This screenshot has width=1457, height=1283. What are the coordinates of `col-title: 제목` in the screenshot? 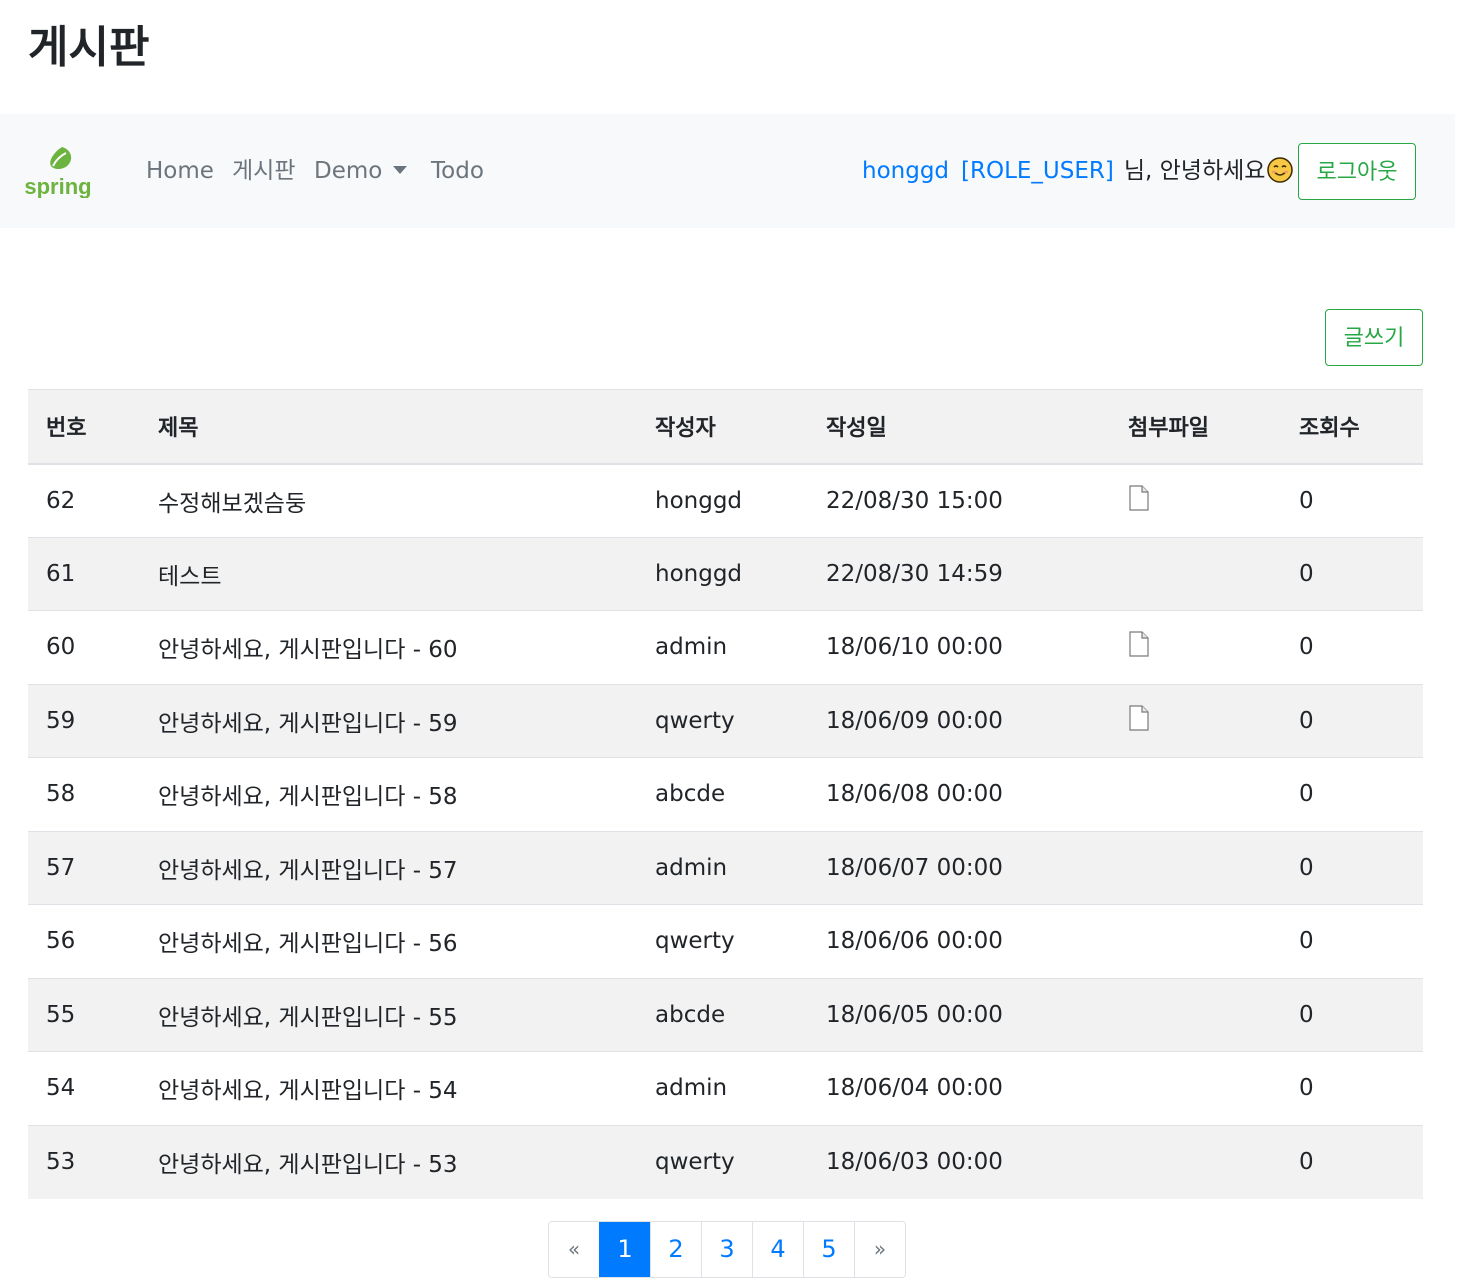 It's located at (388, 427).